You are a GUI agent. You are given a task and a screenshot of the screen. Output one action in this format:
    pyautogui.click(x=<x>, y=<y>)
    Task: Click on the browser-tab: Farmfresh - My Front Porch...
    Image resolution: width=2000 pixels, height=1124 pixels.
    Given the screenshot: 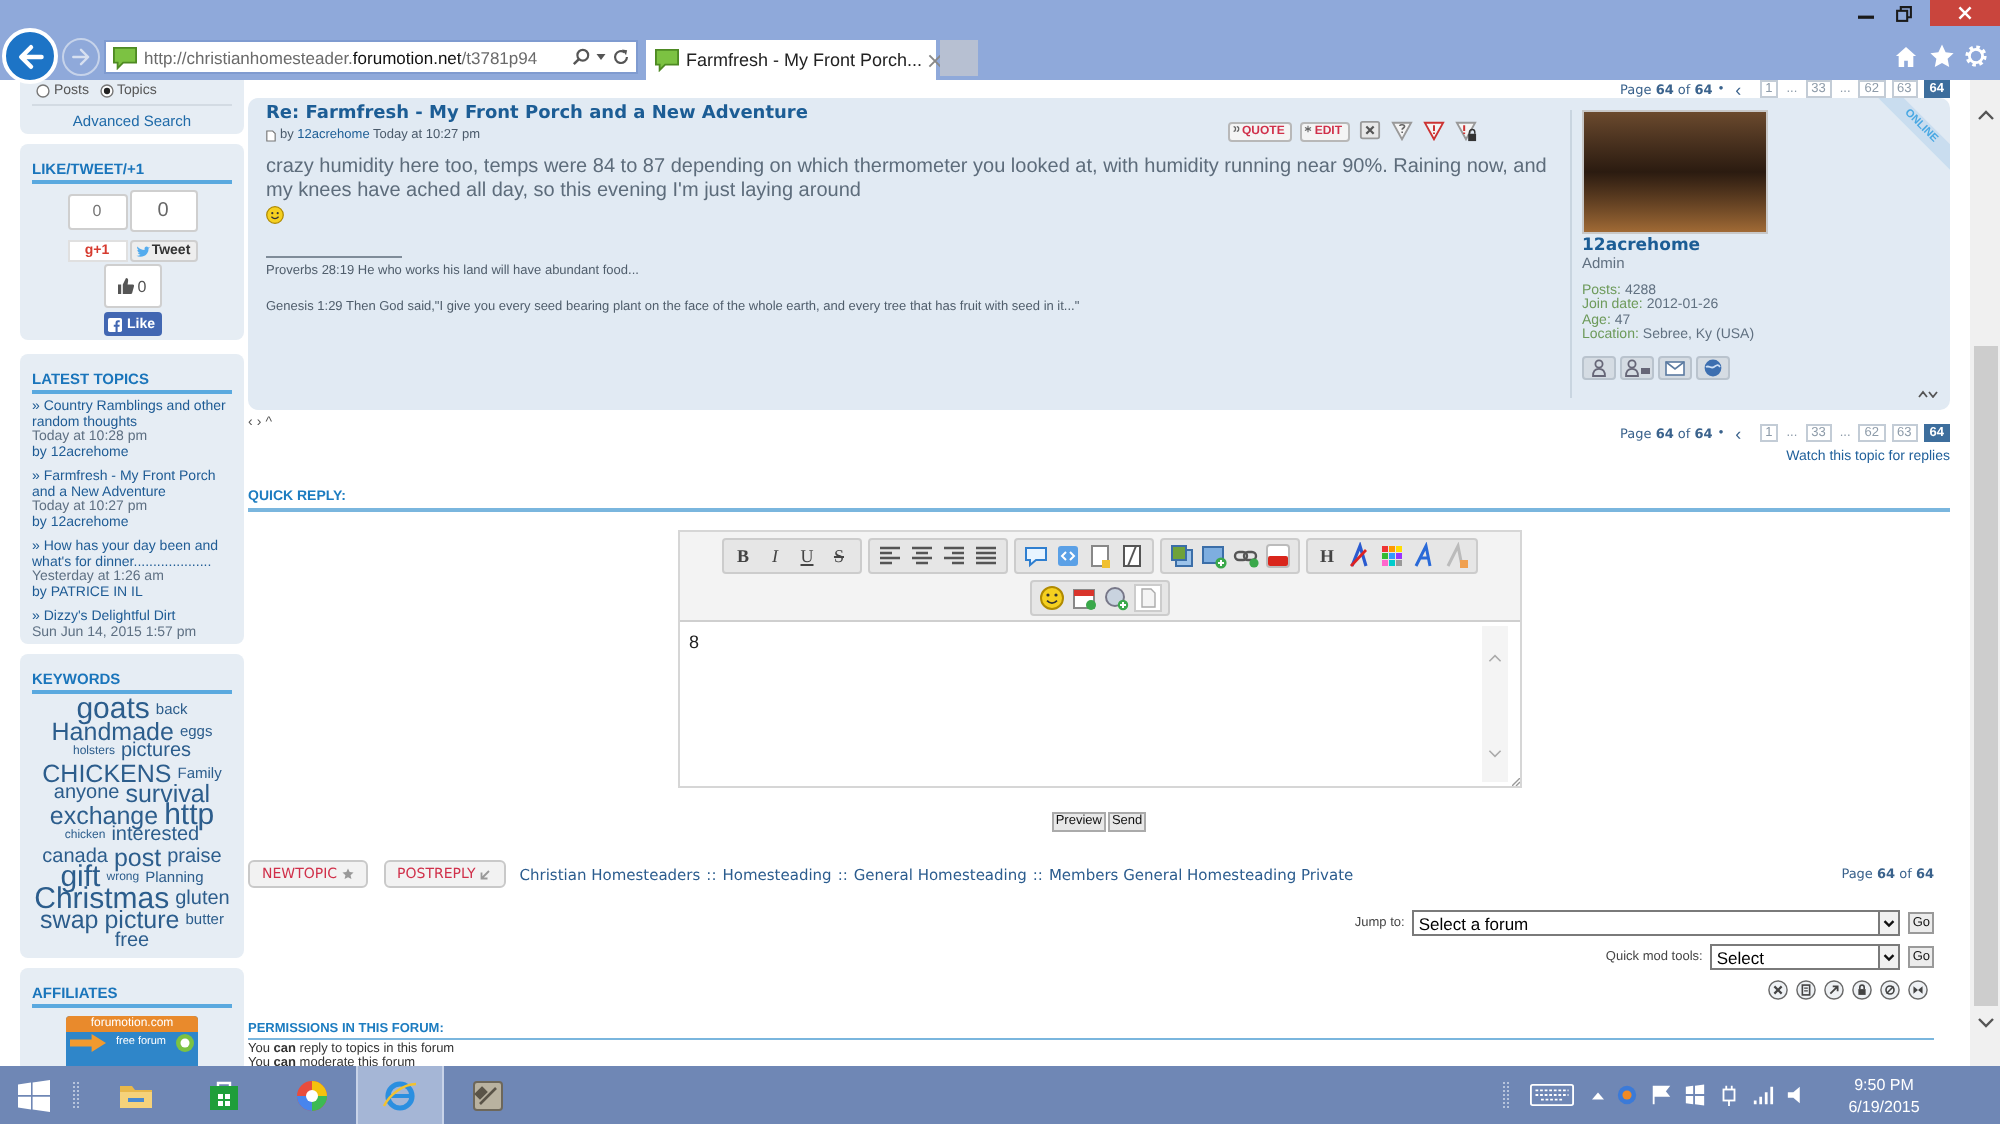 What is the action you would take?
    pyautogui.click(x=791, y=60)
    